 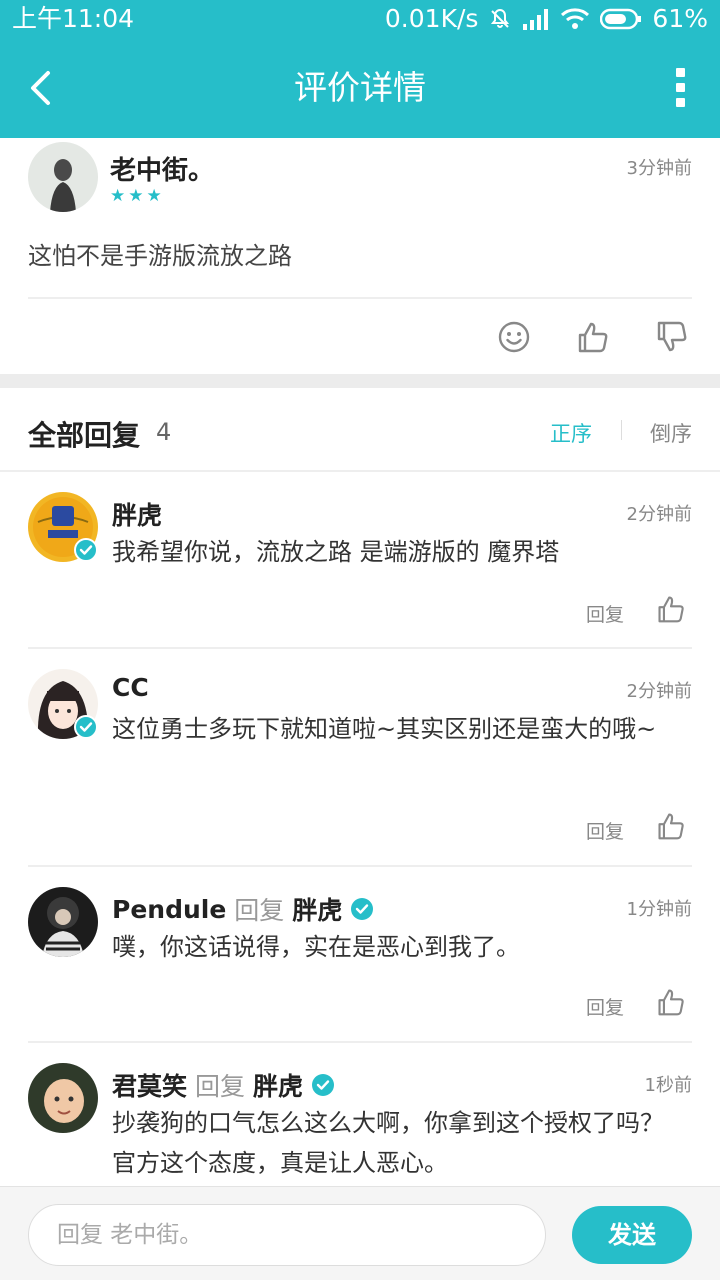 What do you see at coordinates (621, 430) in the screenshot?
I see `sort-separator` at bounding box center [621, 430].